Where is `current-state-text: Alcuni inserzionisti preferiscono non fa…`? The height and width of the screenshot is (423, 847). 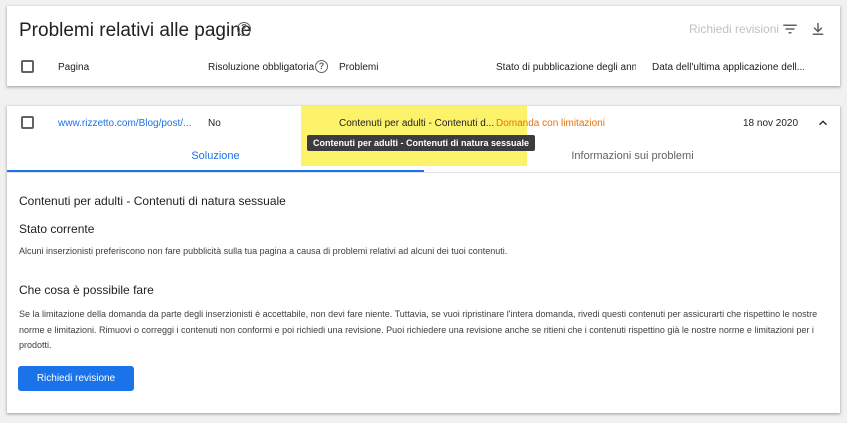
current-state-text: Alcuni inserzionisti preferiscono non fa… is located at coordinates (263, 251).